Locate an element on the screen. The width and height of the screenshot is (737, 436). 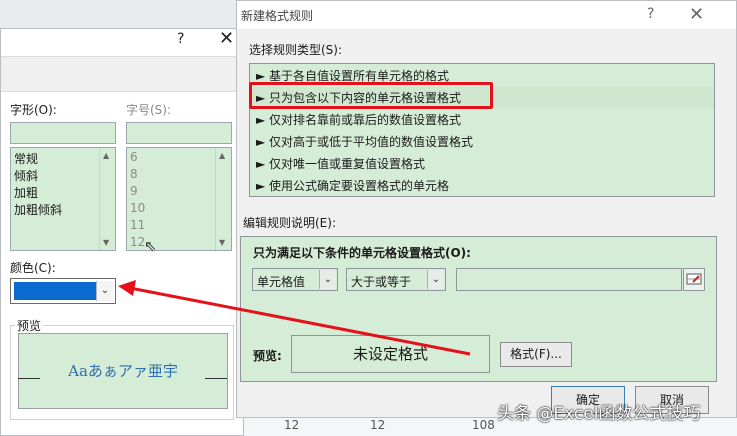
watermark: 头条 @Excel函数公式技巧 is located at coordinates (599, 414).